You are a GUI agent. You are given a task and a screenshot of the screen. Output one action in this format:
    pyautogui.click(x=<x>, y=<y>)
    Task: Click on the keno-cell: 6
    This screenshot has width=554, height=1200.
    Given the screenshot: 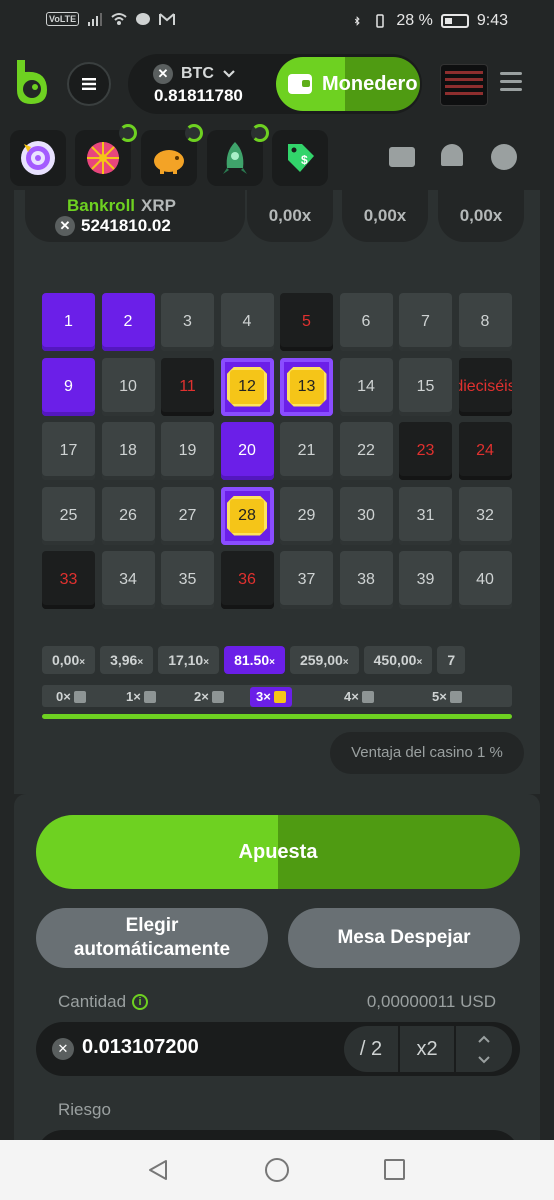 What is the action you would take?
    pyautogui.click(x=366, y=322)
    